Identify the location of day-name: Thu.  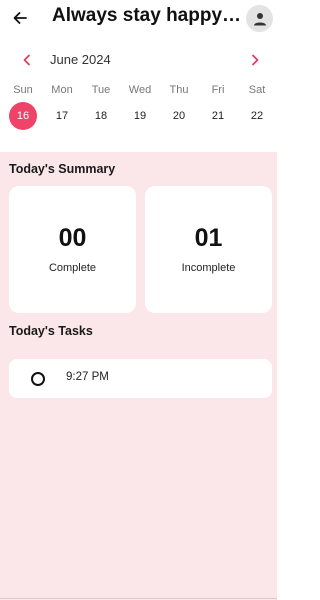
(179, 90).